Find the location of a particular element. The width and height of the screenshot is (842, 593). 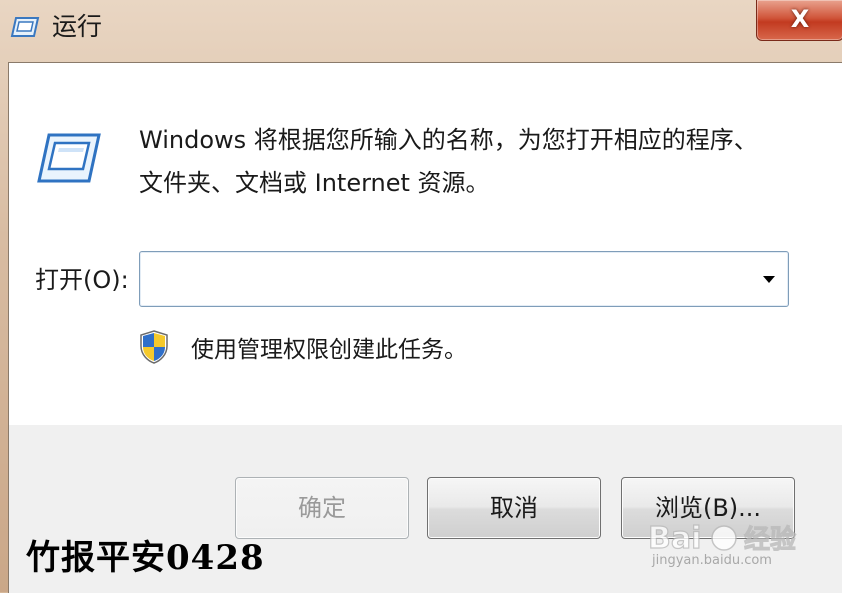

dropdown-arrow-icon is located at coordinates (769, 279).